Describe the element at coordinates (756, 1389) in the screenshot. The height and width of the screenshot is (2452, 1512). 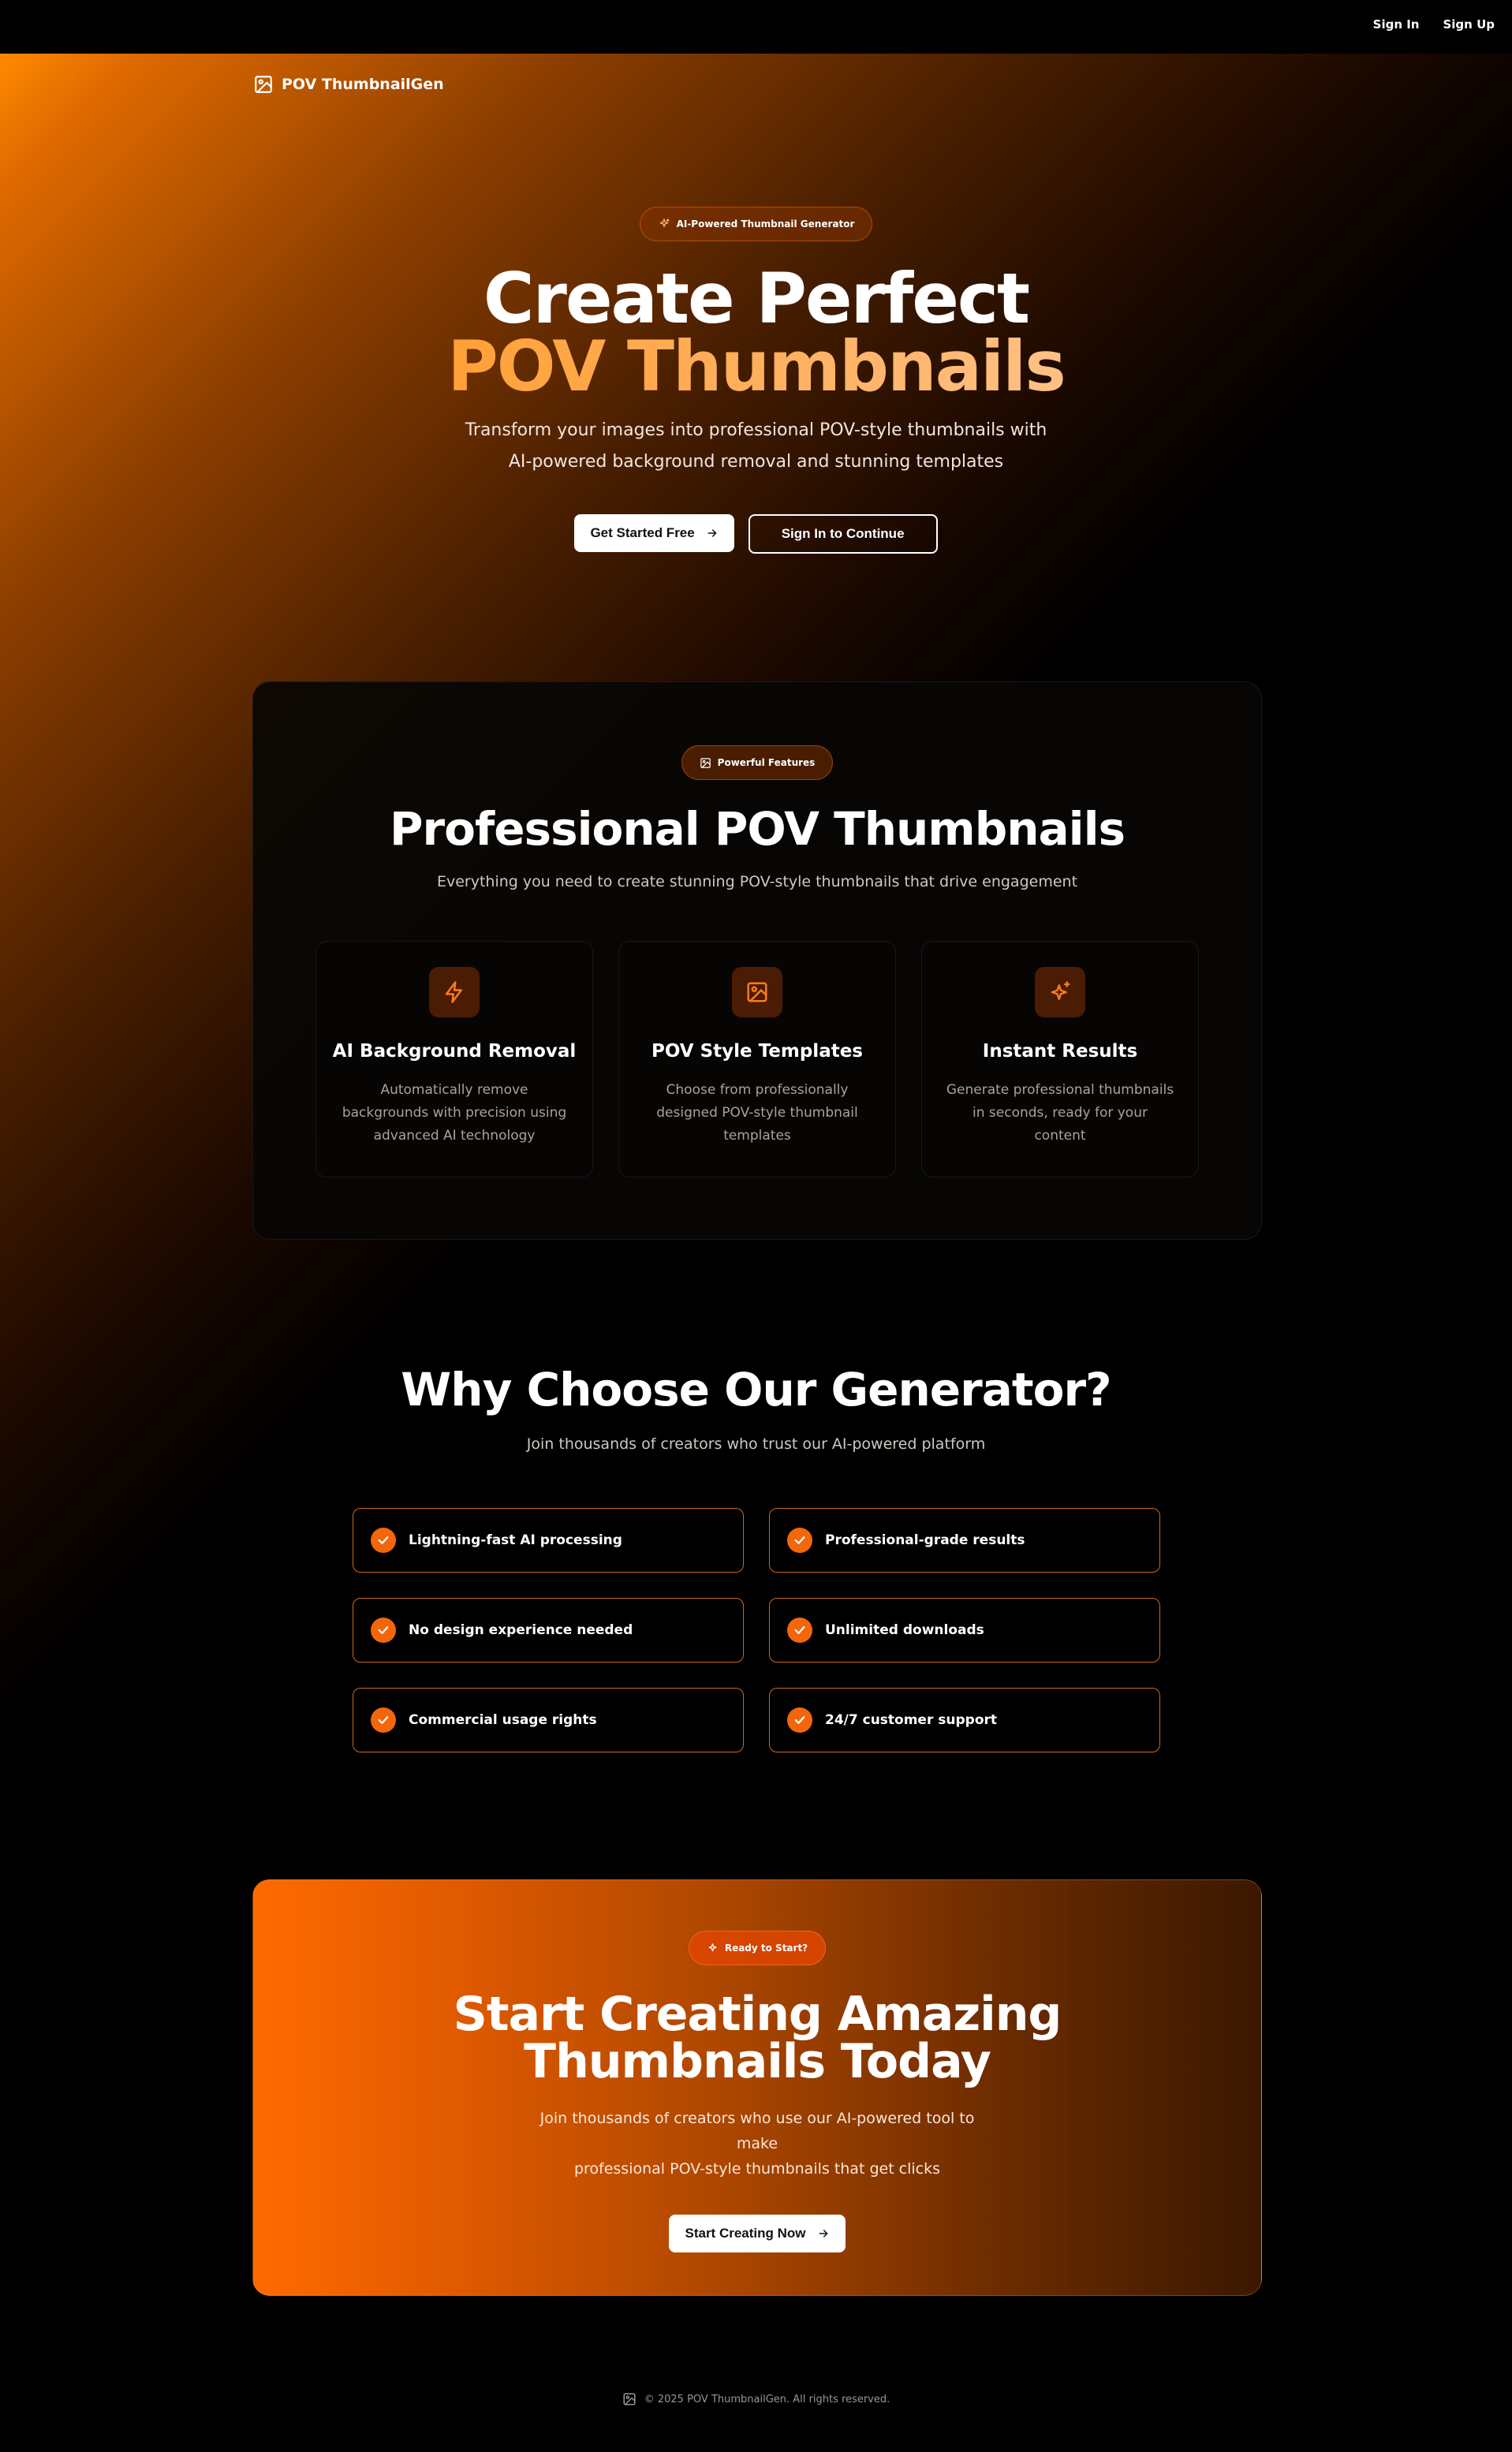
I see `why-title: Why Choose Our Generator?` at that location.